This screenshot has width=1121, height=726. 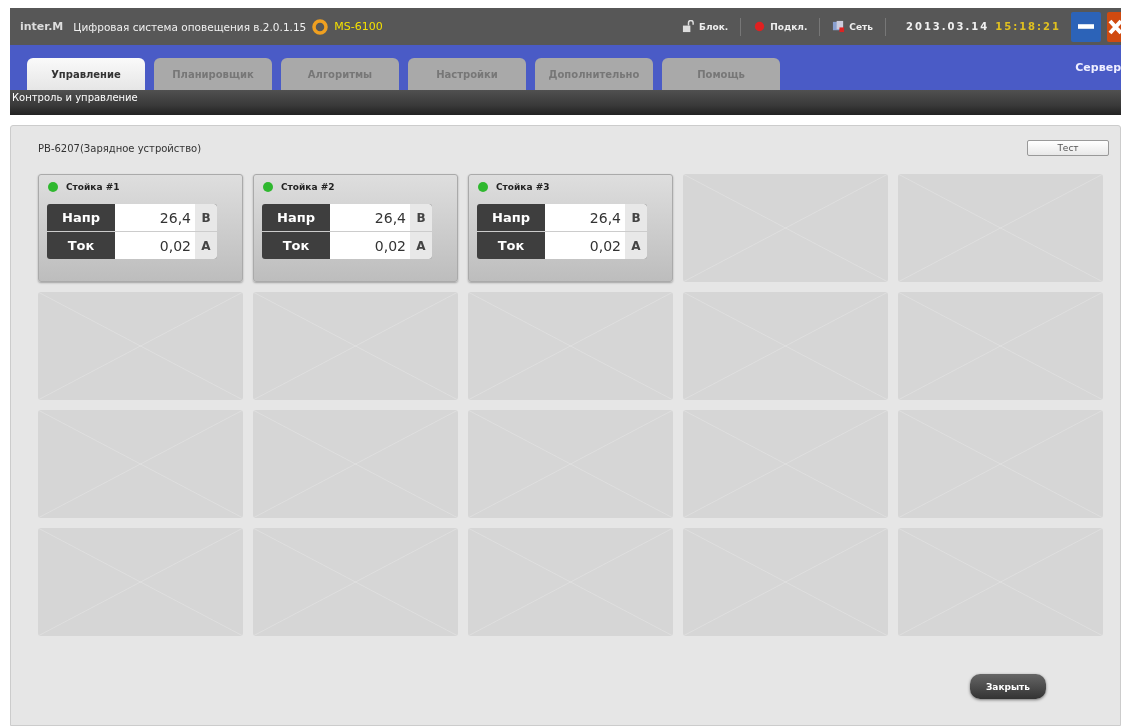 What do you see at coordinates (93, 187) in the screenshot?
I see `rack-name: Стойка #1` at bounding box center [93, 187].